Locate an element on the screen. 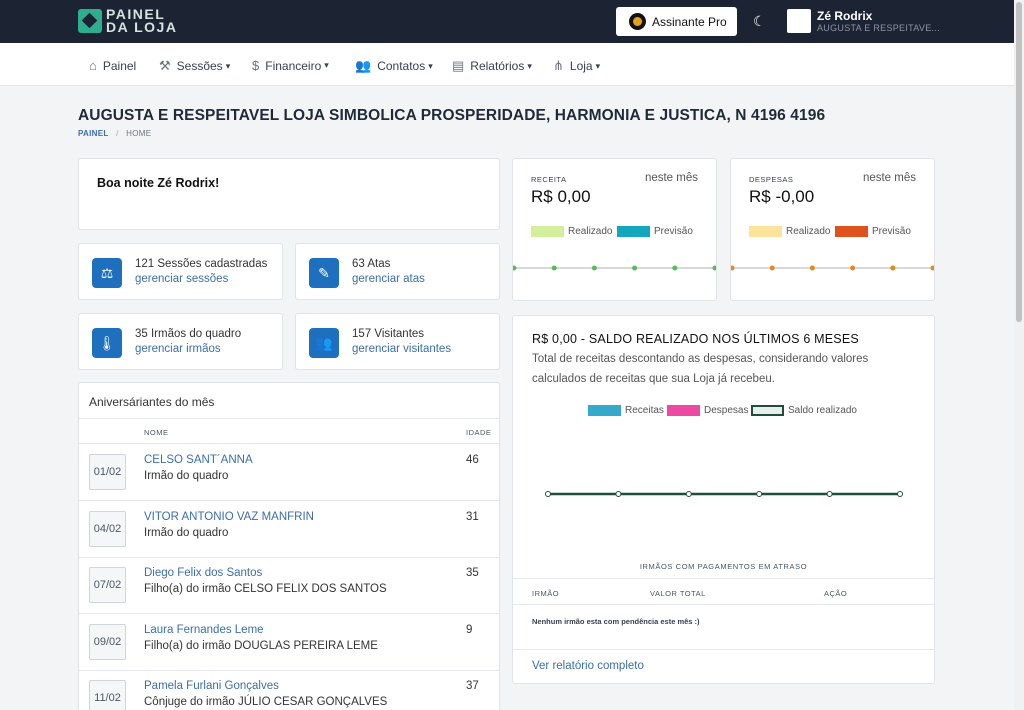 The width and height of the screenshot is (1024, 710). saldo-chart is located at coordinates (724, 494).